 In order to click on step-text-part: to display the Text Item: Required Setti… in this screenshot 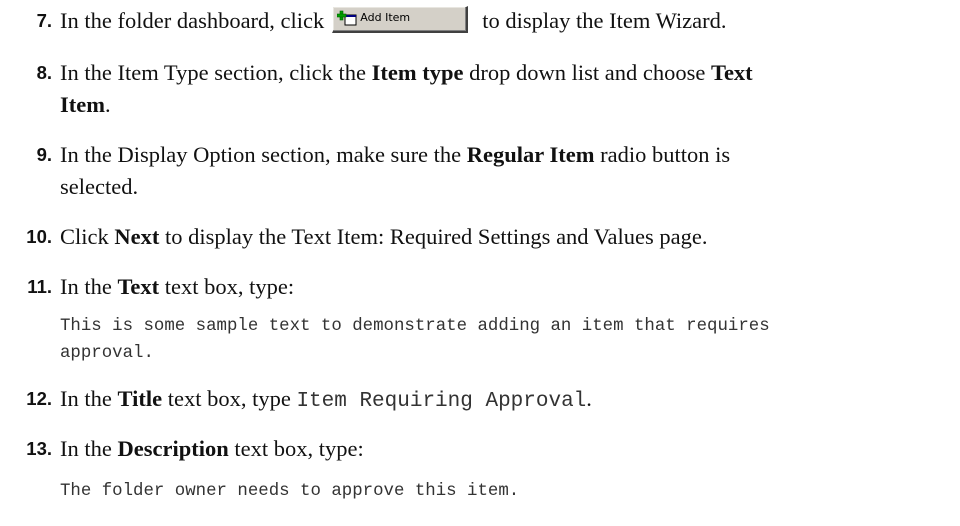, I will do `click(433, 236)`.